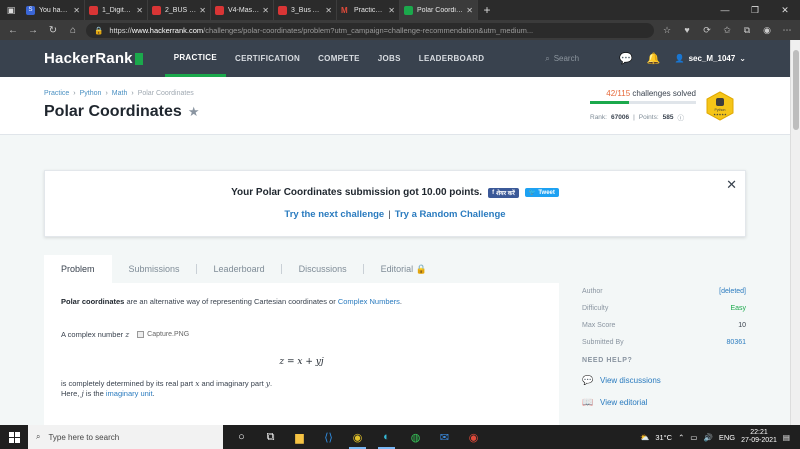 Image resolution: width=800 pixels, height=449 pixels. I want to click on browser-tab-active: Polar Coordinates ✕, so click(439, 10).